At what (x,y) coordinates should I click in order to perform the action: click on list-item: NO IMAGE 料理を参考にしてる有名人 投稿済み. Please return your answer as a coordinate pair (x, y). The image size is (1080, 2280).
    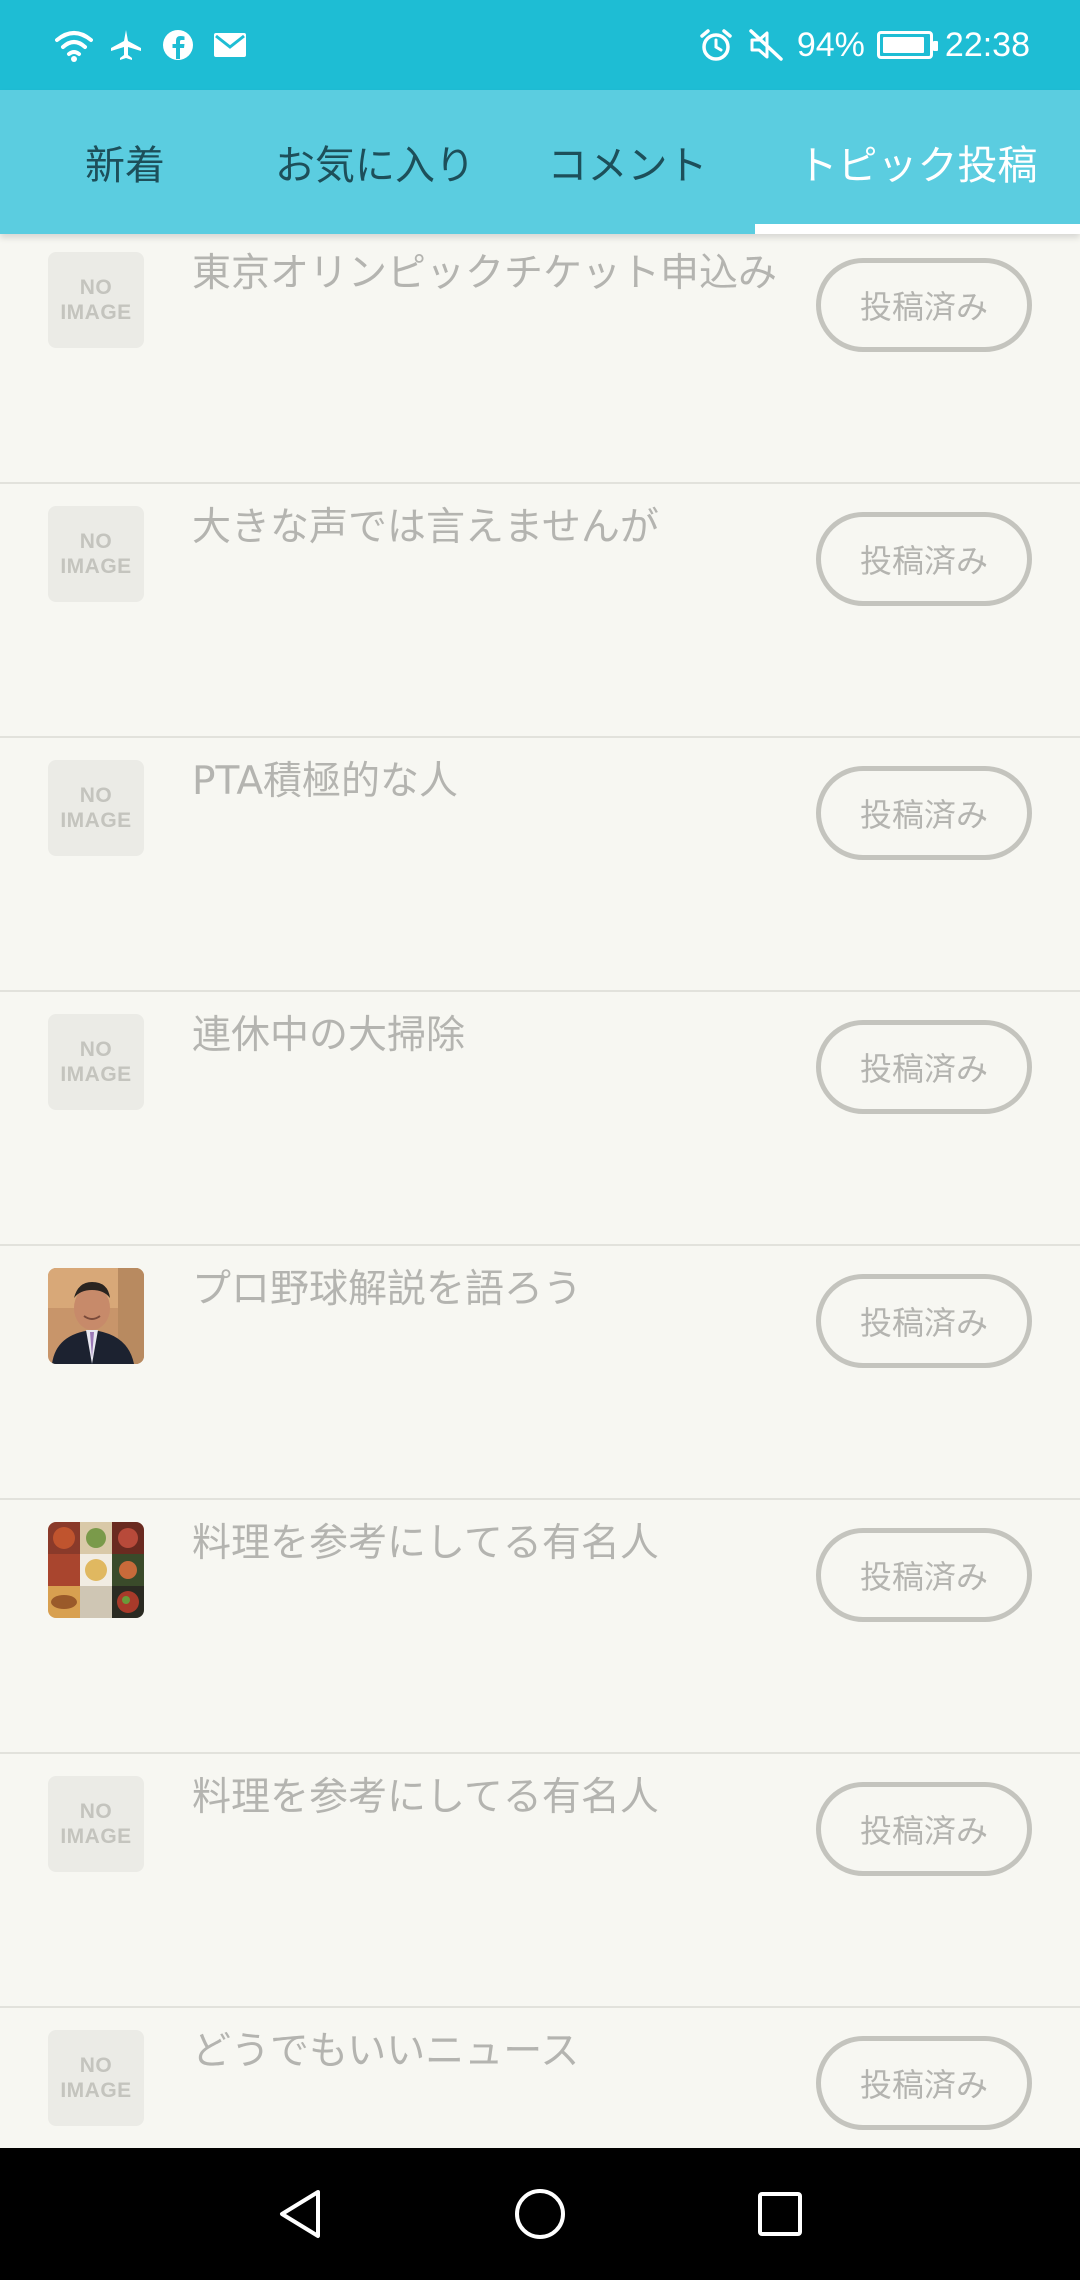
    Looking at the image, I should click on (540, 1881).